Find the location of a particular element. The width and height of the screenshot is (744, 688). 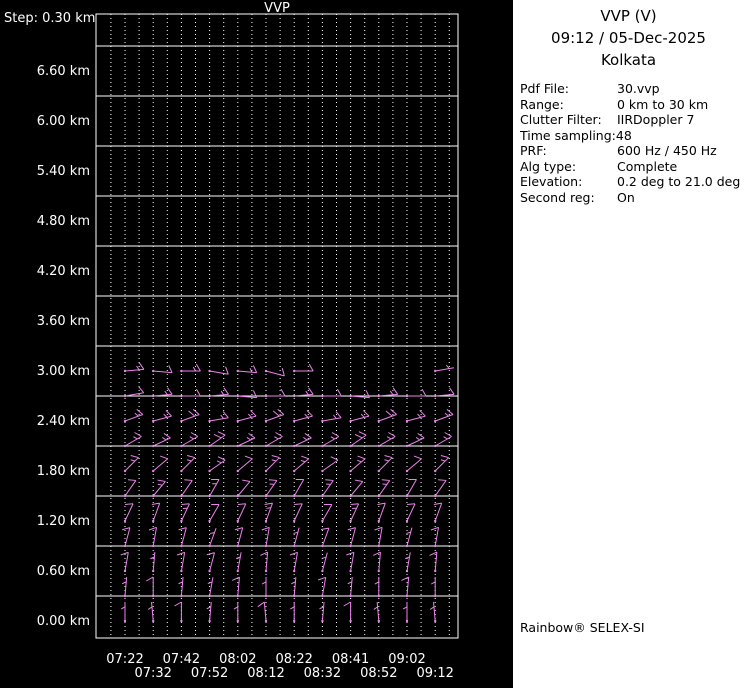

x-tick-label: 07:52 is located at coordinates (209, 673).